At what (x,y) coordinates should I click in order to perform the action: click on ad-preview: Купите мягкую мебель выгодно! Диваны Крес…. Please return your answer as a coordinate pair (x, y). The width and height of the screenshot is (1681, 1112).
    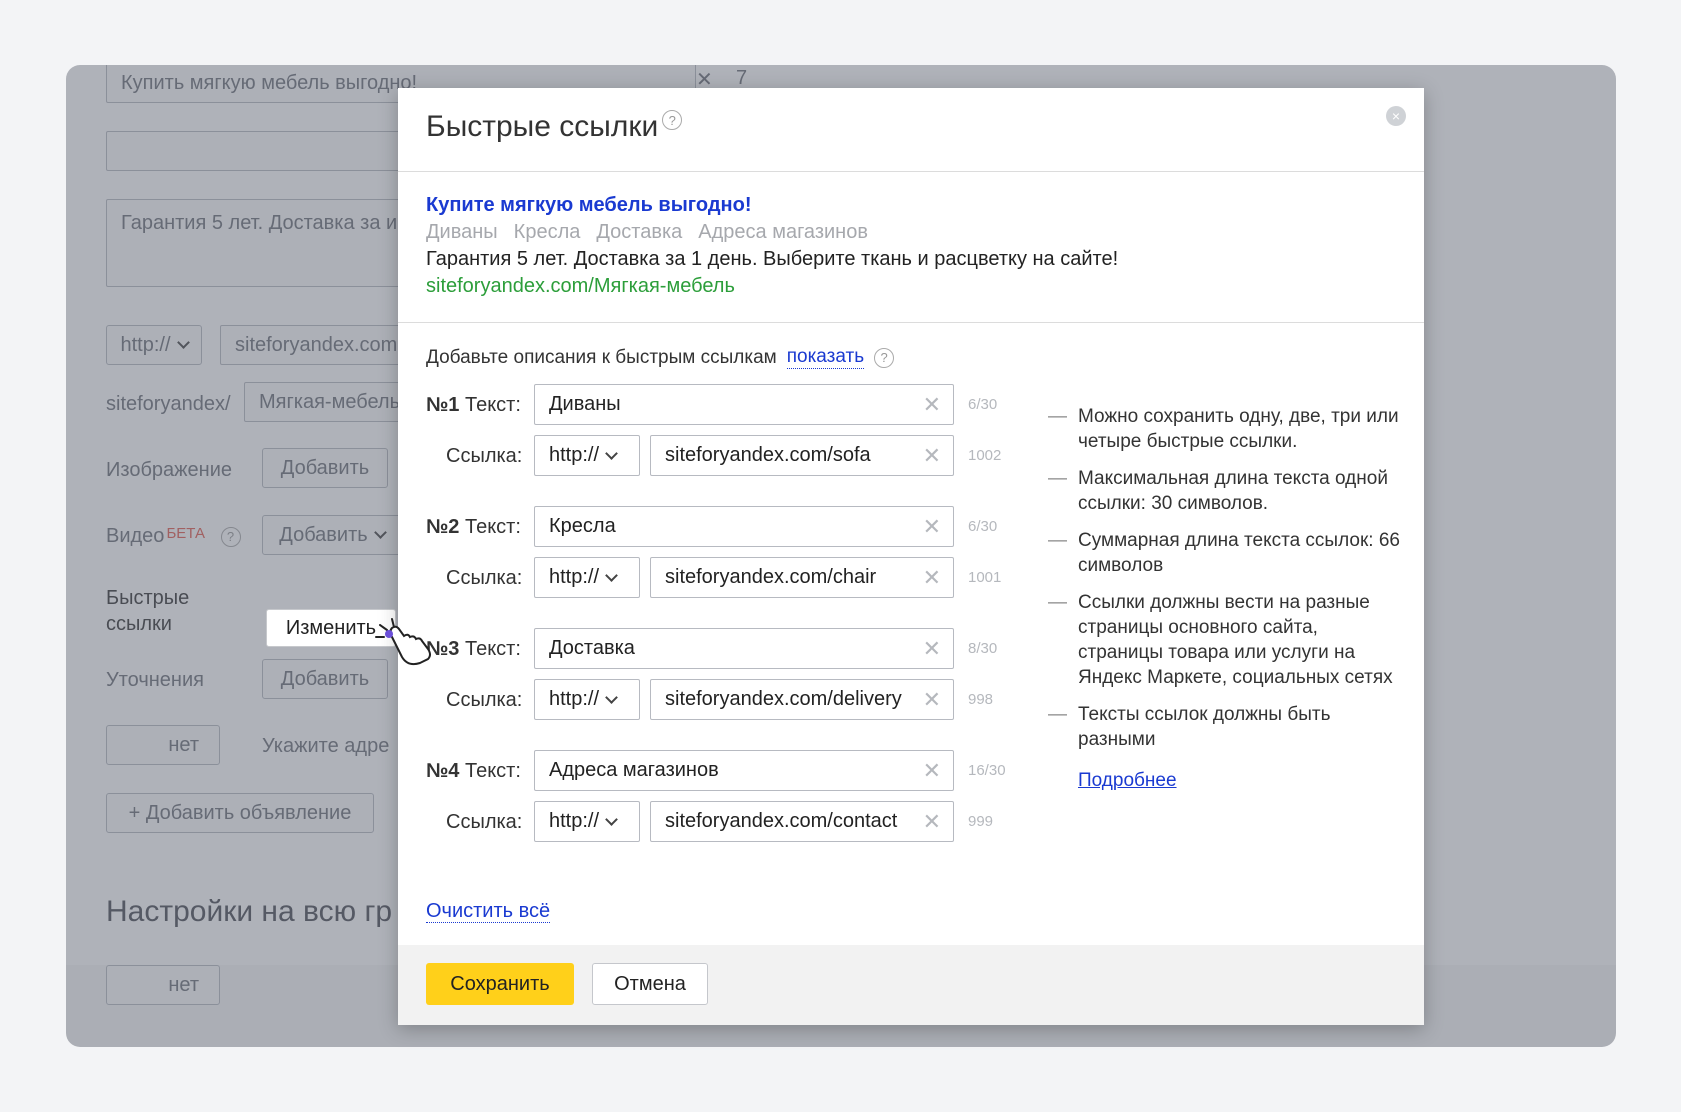
    Looking at the image, I should click on (772, 246).